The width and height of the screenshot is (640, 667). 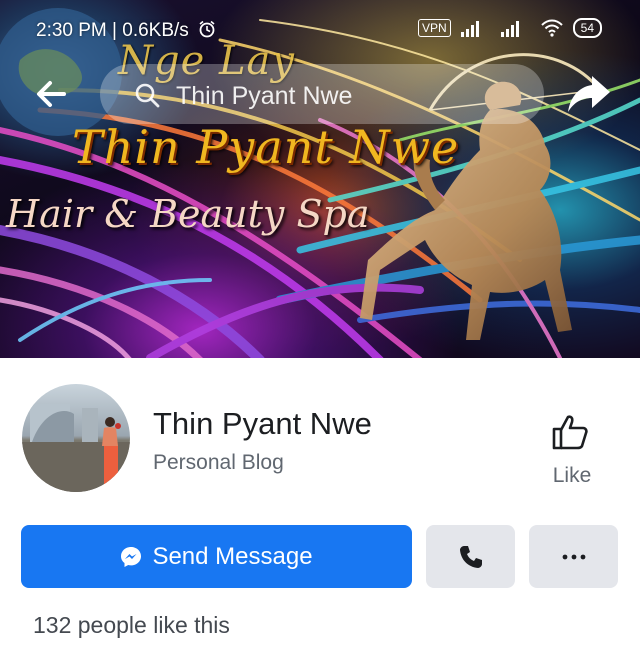 I want to click on search-bar: Thin Pyant Nwe, so click(x=322, y=94).